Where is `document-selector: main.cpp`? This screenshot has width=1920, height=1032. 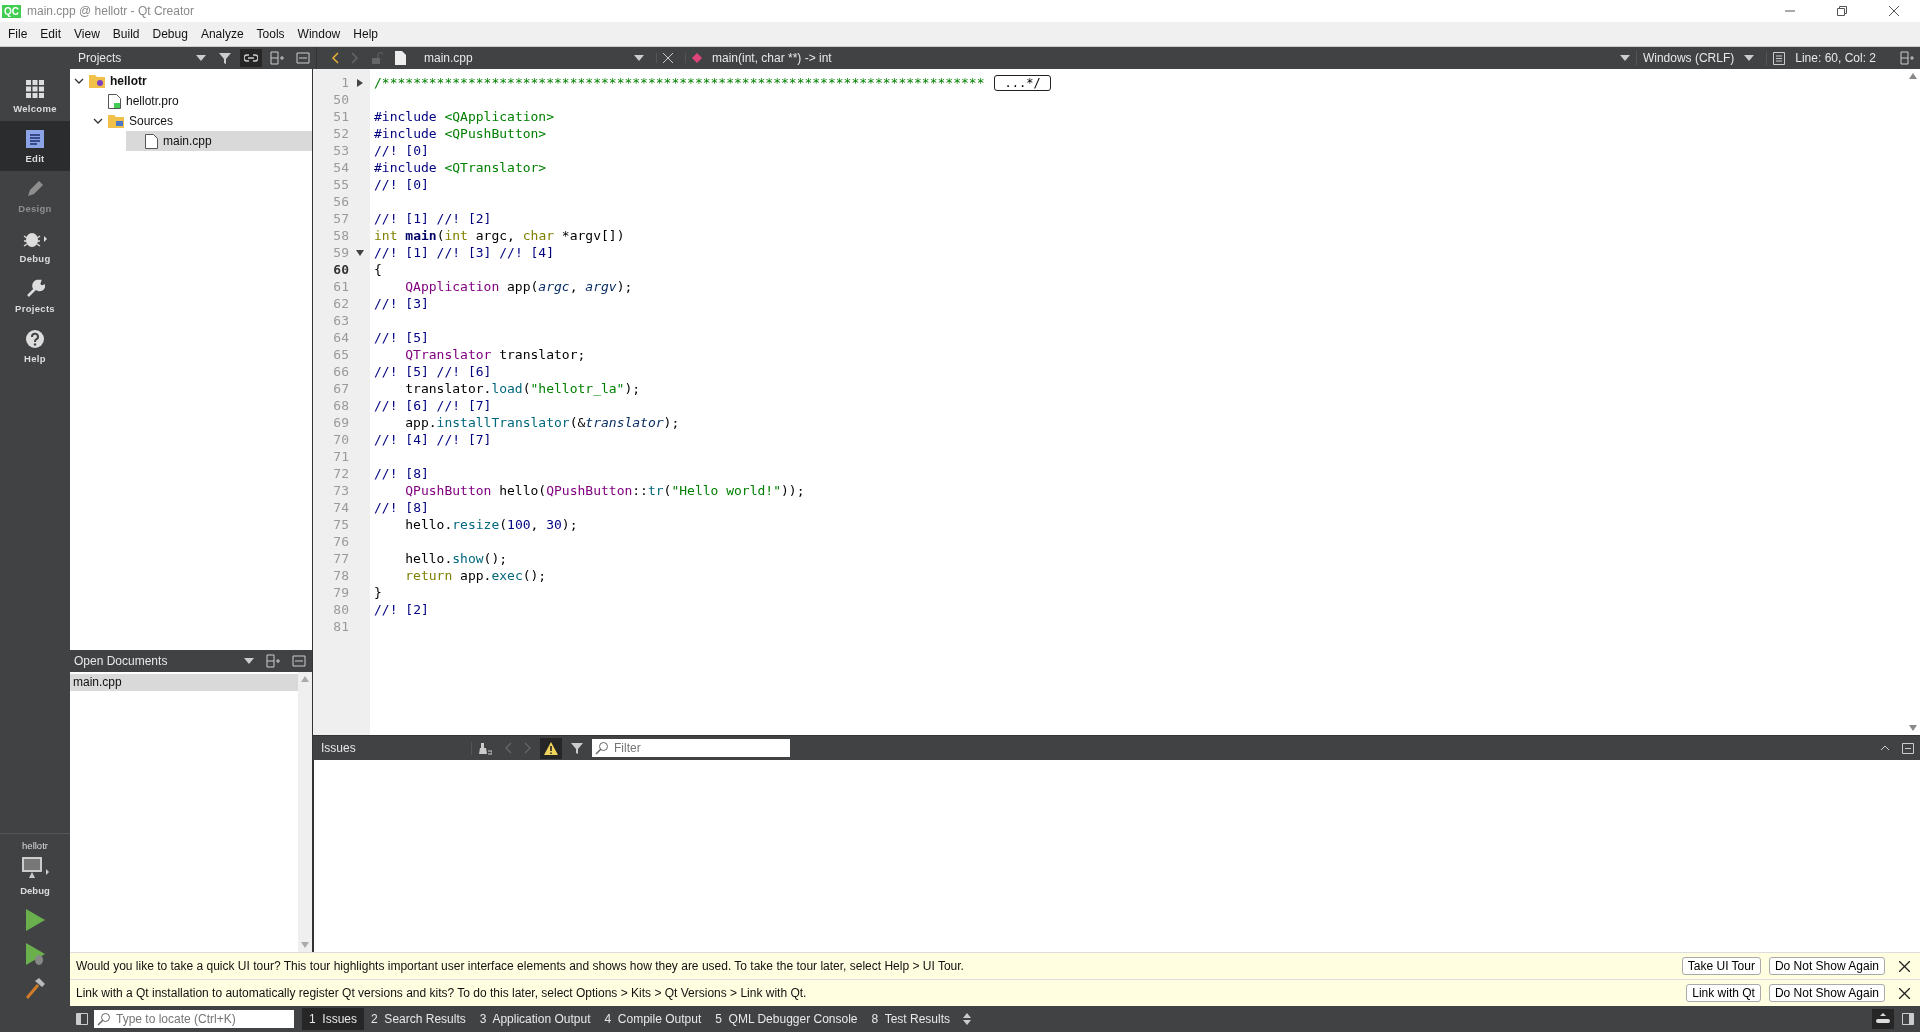 document-selector: main.cpp is located at coordinates (520, 58).